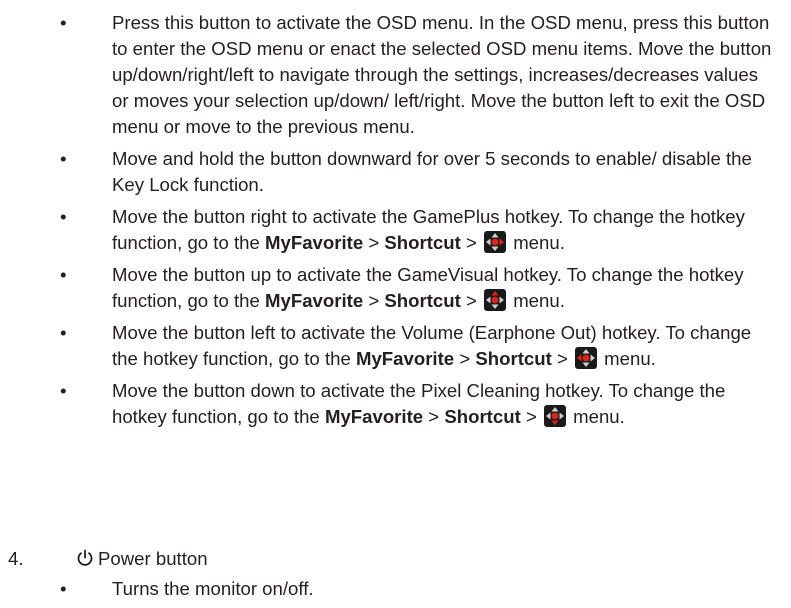  I want to click on joystick-left-icon, so click(585, 358).